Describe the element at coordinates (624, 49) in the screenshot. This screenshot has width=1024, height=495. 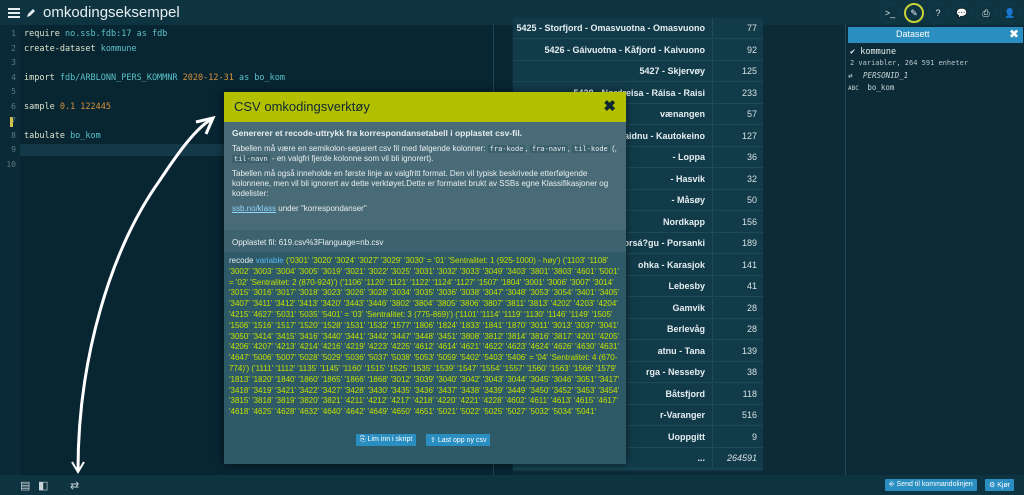
I see `row-label: 5426 - Gáivuotna - Kåfjord - Kaivuono` at that location.